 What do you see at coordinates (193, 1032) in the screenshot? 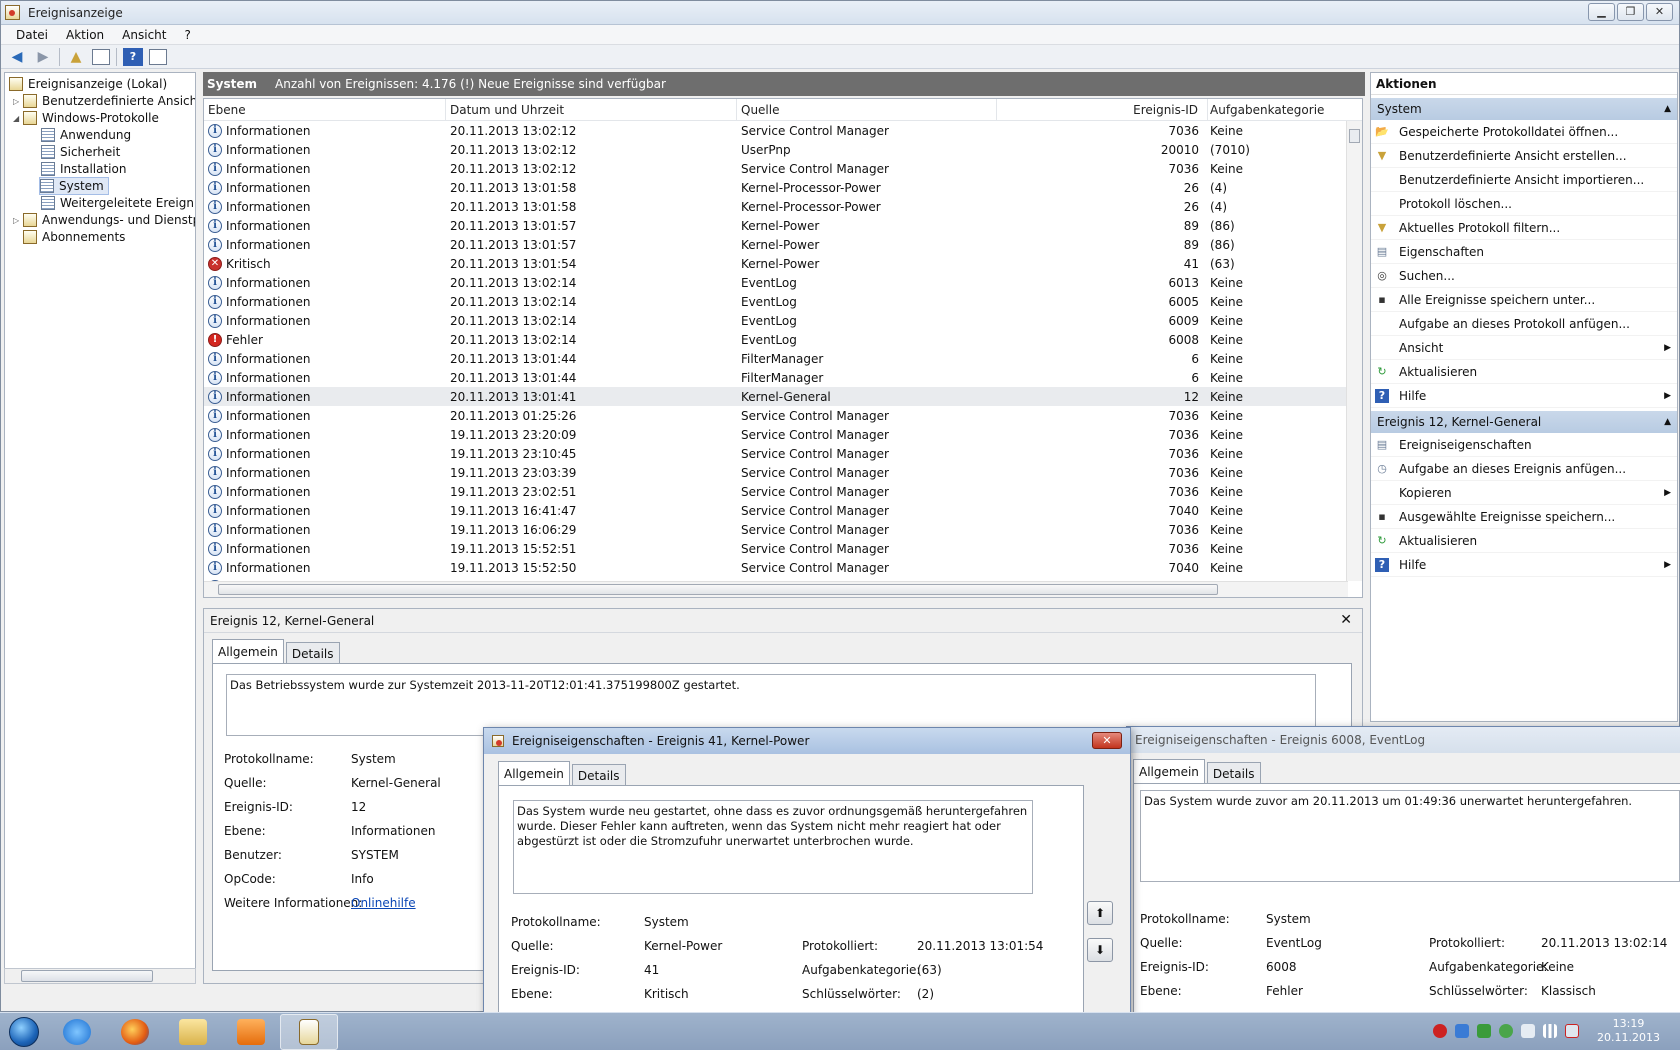
I see `taskbar-explorer` at bounding box center [193, 1032].